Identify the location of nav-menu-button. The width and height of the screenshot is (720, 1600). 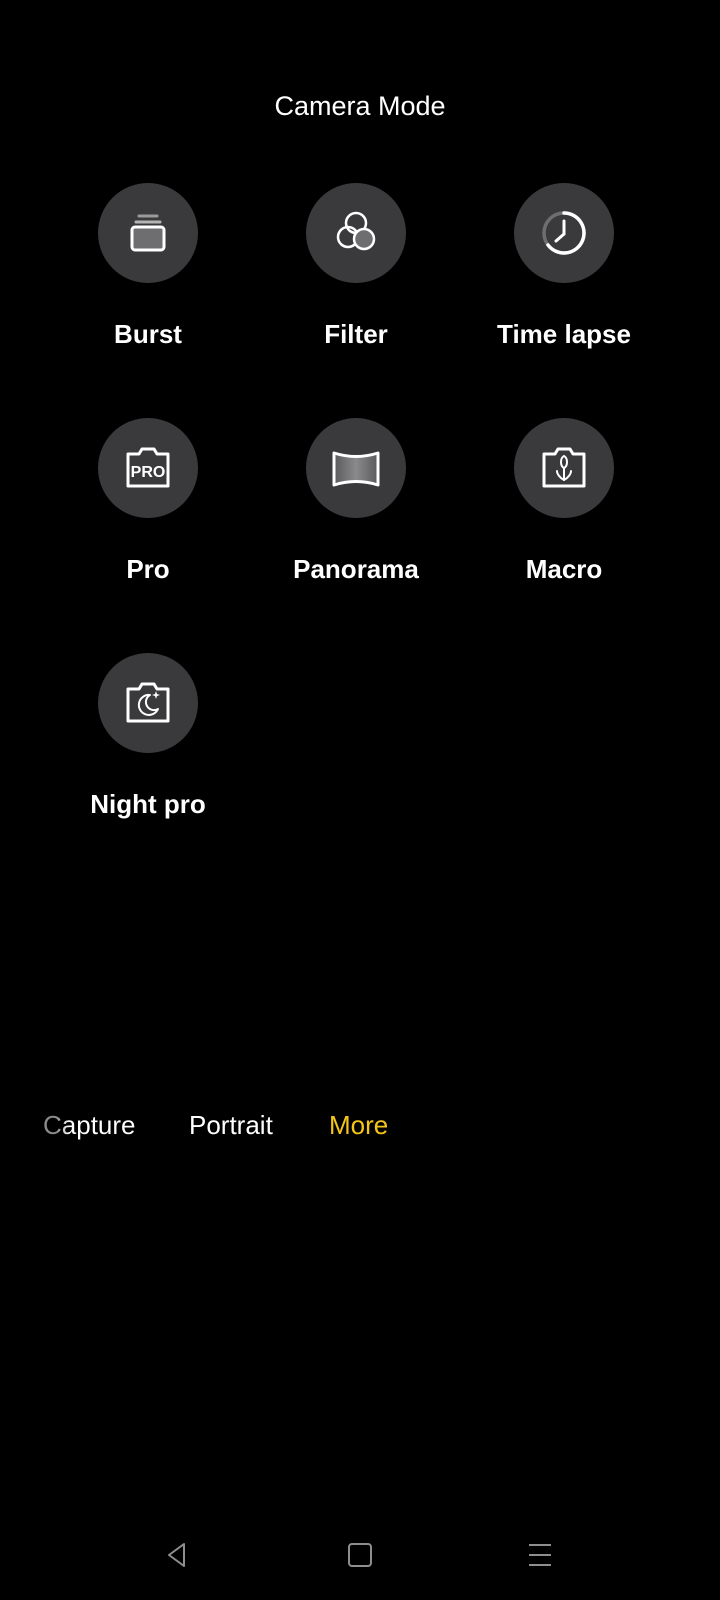
(540, 1555).